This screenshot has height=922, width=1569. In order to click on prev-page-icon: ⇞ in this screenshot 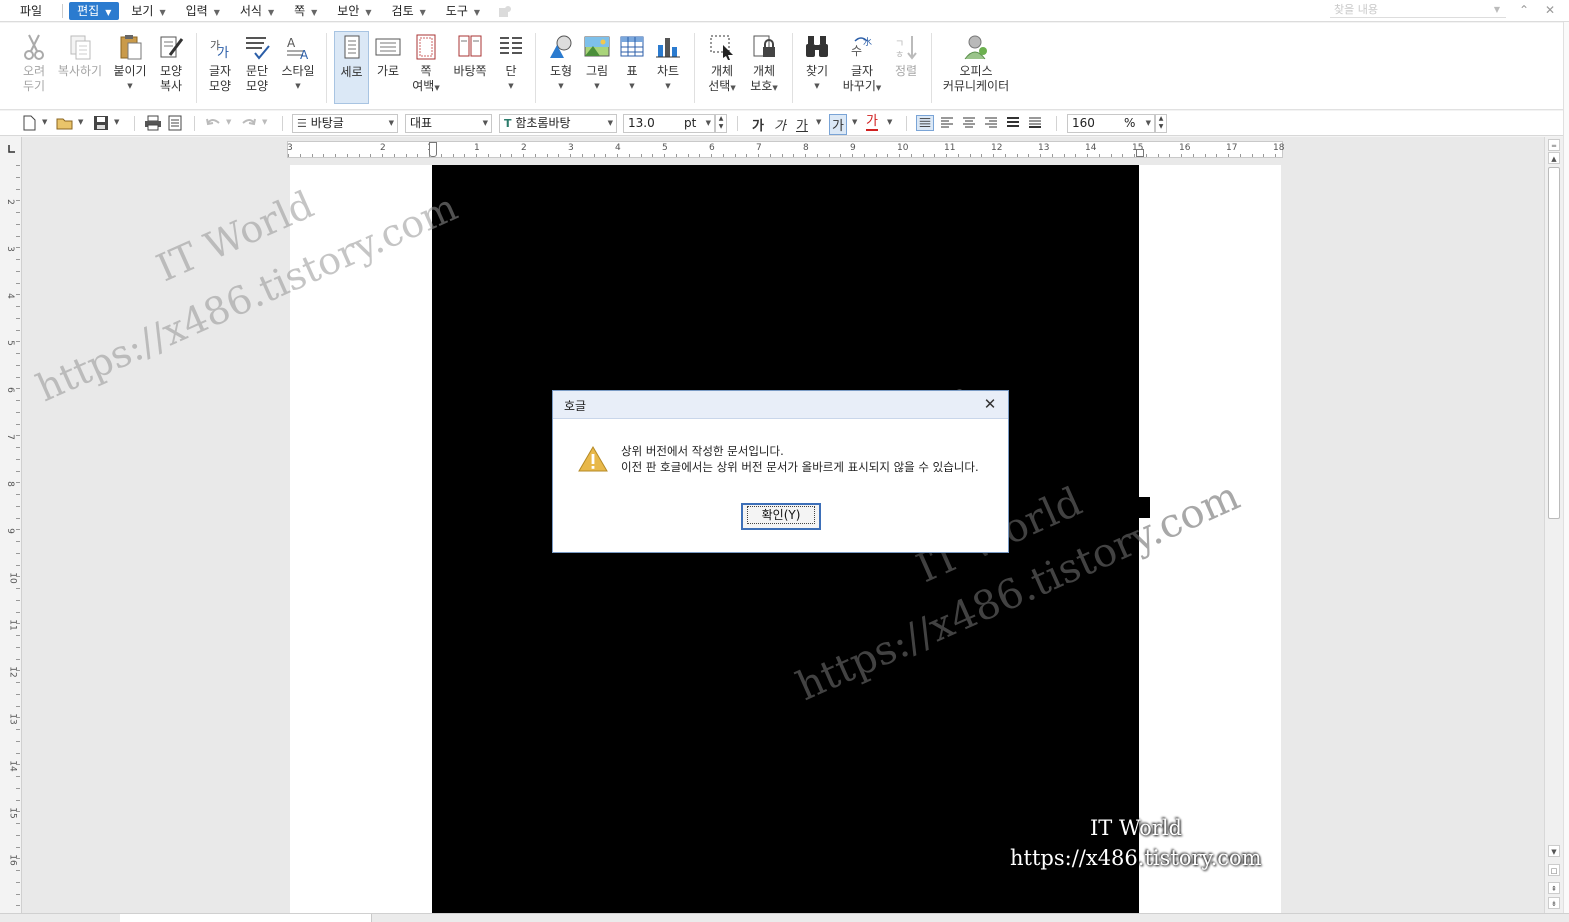, I will do `click(1554, 888)`.